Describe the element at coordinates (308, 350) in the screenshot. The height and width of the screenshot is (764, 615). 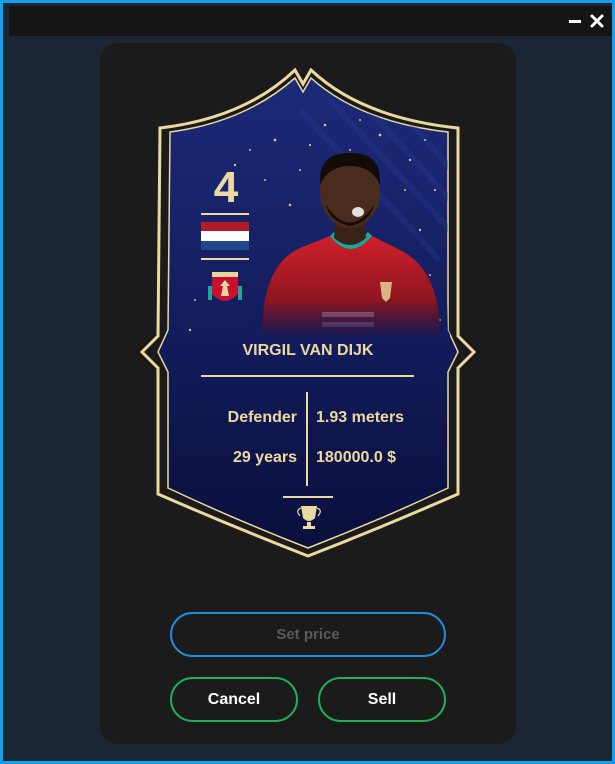
I see `player-name: VIRGIL VAN DIJK` at that location.